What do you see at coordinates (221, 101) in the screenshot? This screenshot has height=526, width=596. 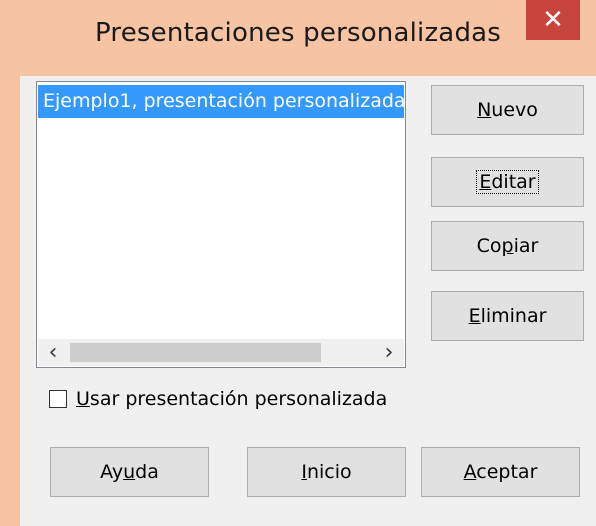 I see `list-item: Ejemplo1, presentación personalizada` at bounding box center [221, 101].